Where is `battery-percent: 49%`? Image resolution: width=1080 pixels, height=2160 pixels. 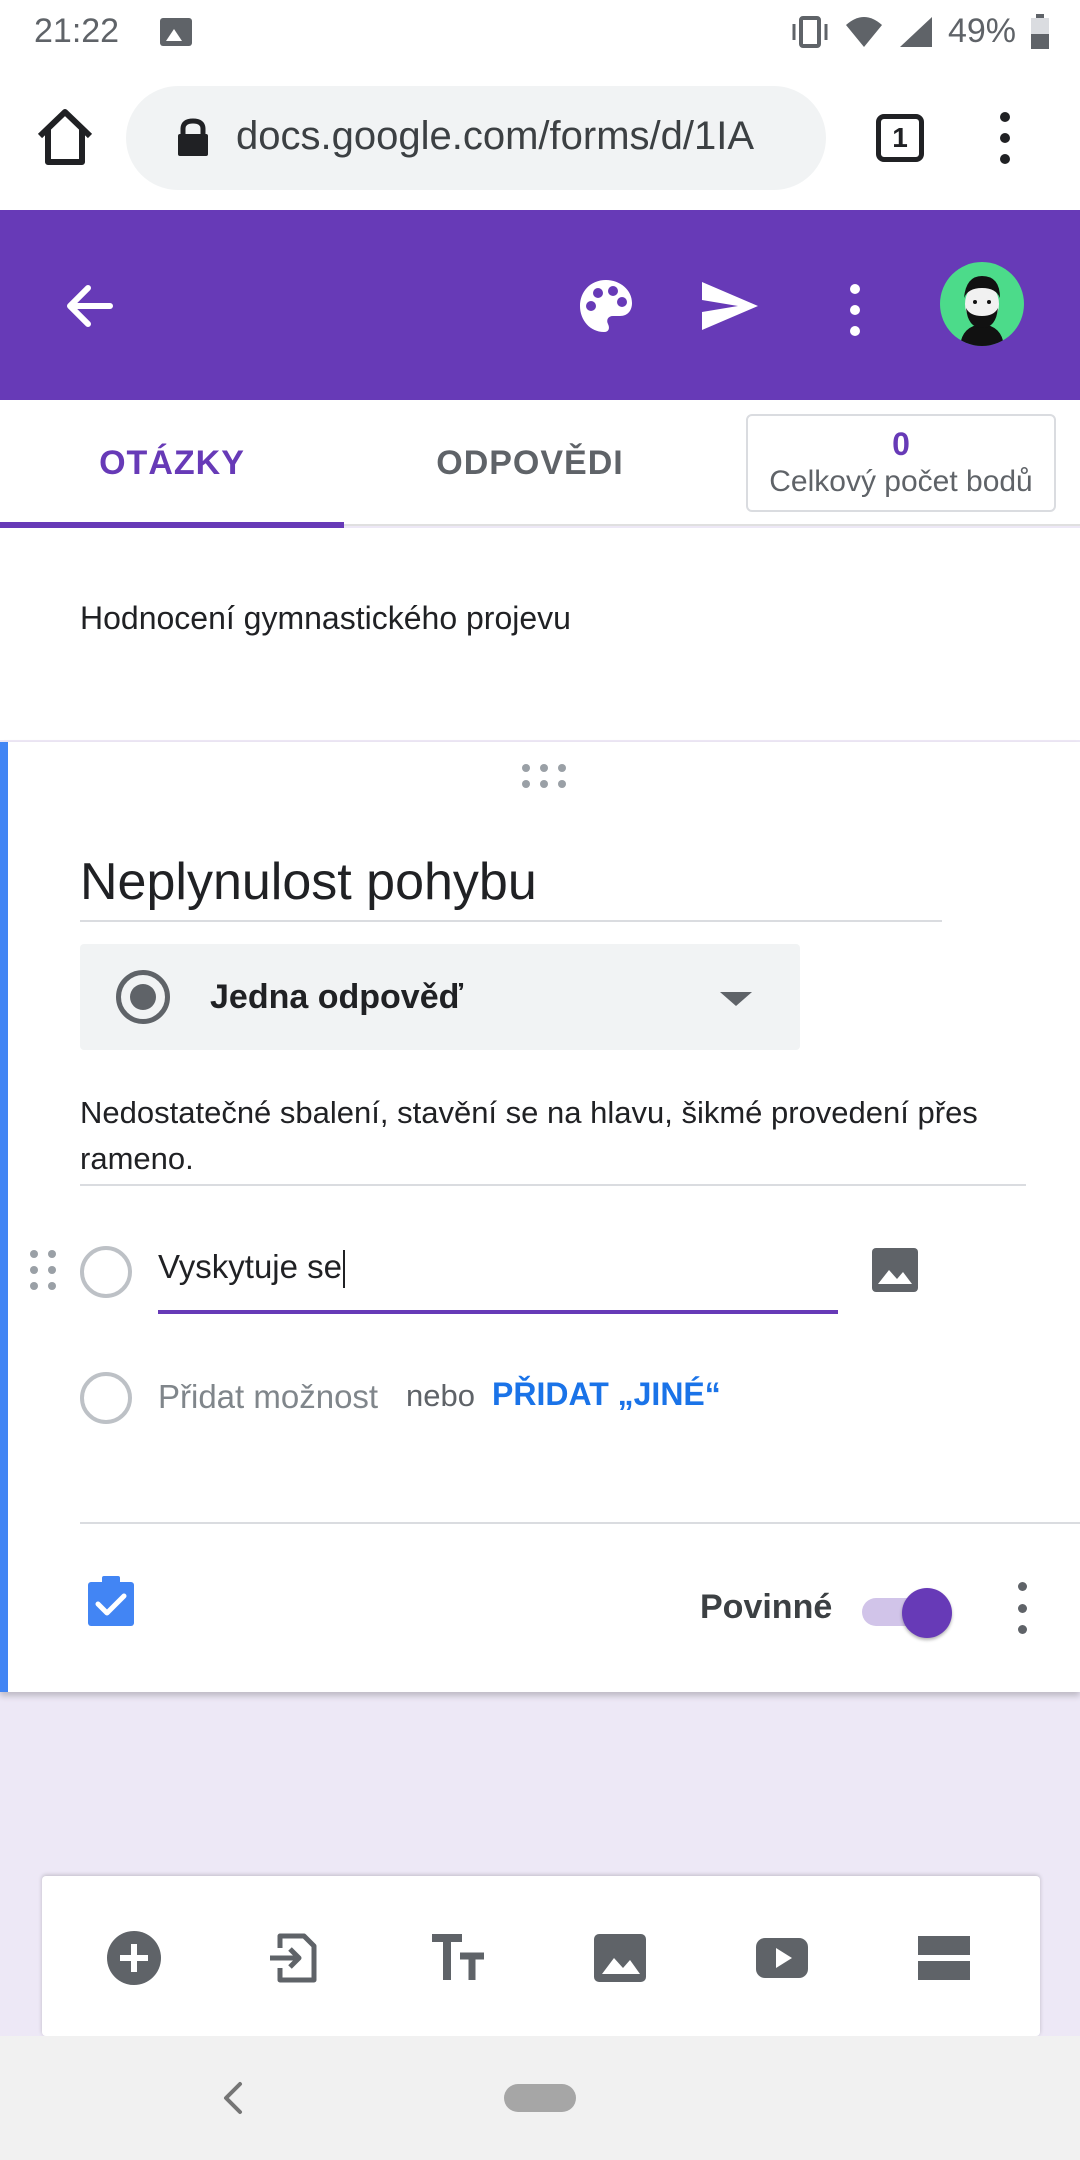
battery-percent: 49% is located at coordinates (981, 31).